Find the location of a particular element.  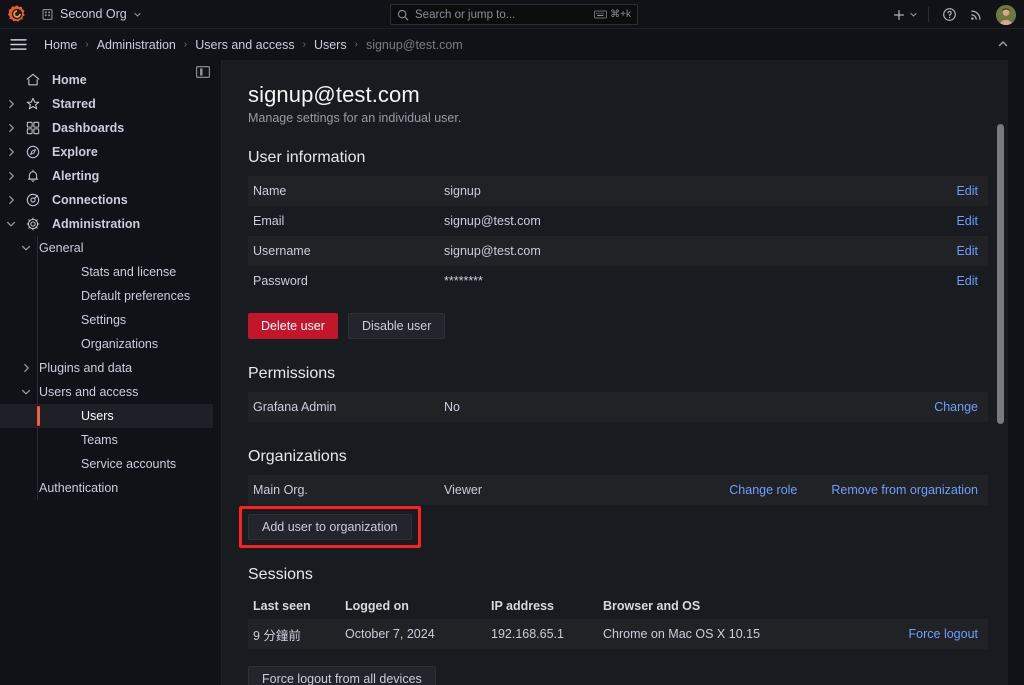

sidebar-item-label: Home is located at coordinates (69, 80).